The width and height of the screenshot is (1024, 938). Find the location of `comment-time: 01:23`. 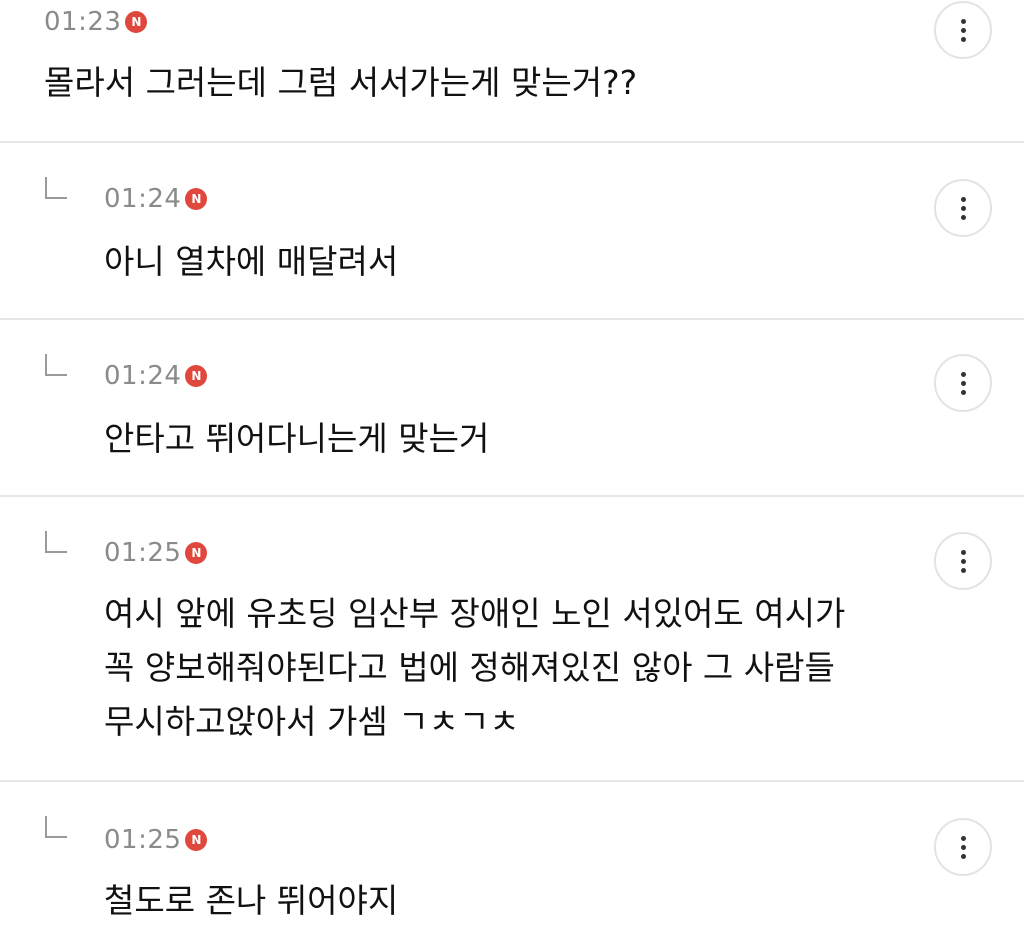

comment-time: 01:23 is located at coordinates (83, 22).